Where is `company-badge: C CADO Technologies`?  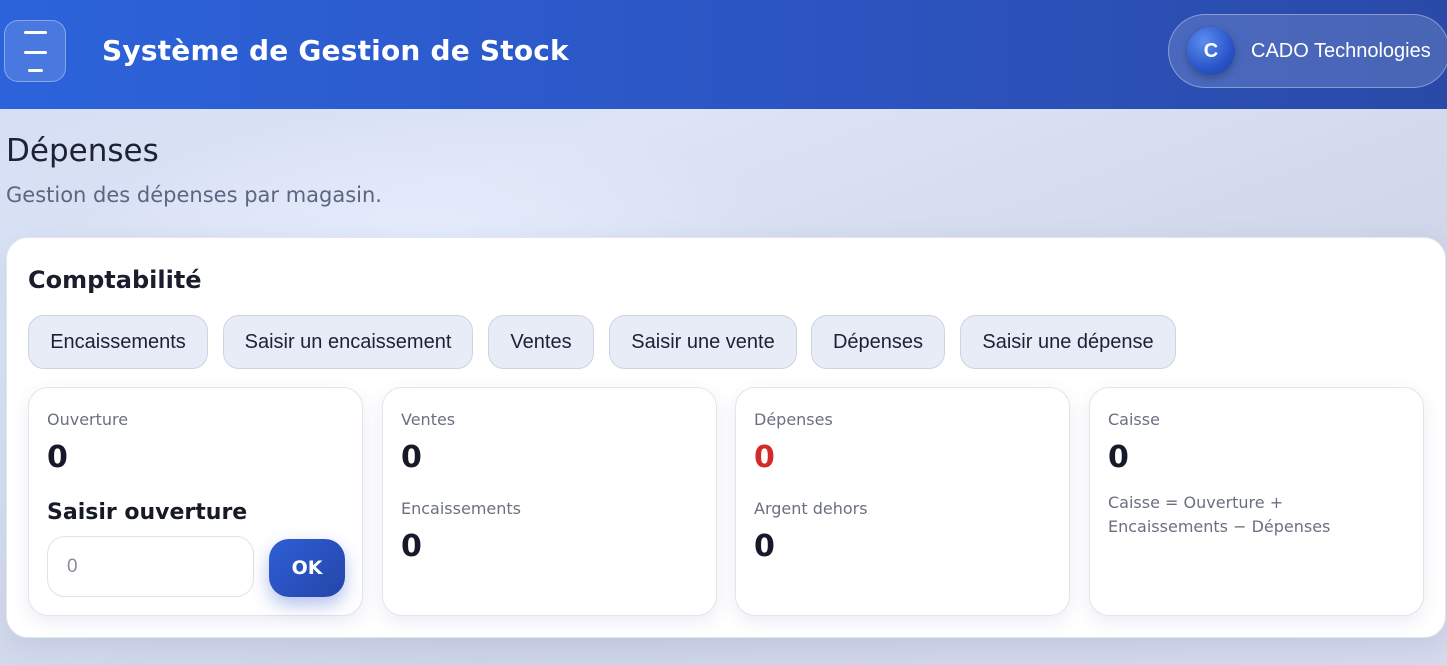
company-badge: C CADO Technologies is located at coordinates (1307, 51).